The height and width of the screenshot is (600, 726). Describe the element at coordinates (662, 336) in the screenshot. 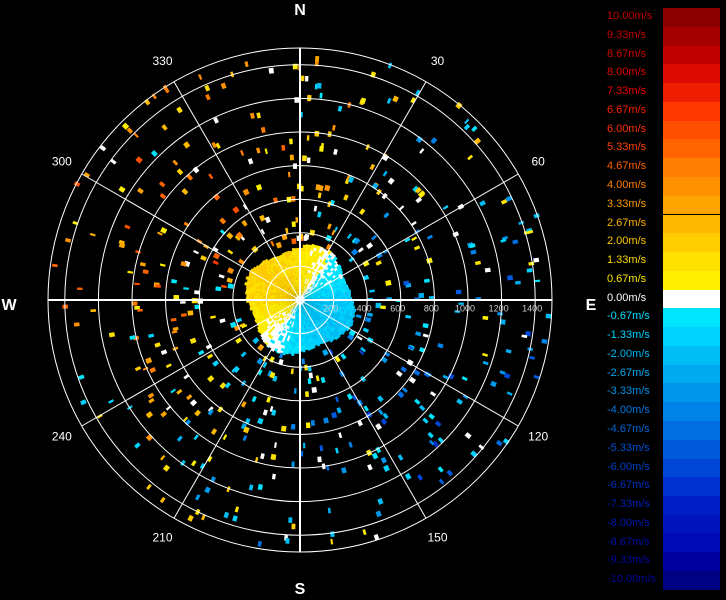

I see `legend-entry: -1.33m/s` at that location.